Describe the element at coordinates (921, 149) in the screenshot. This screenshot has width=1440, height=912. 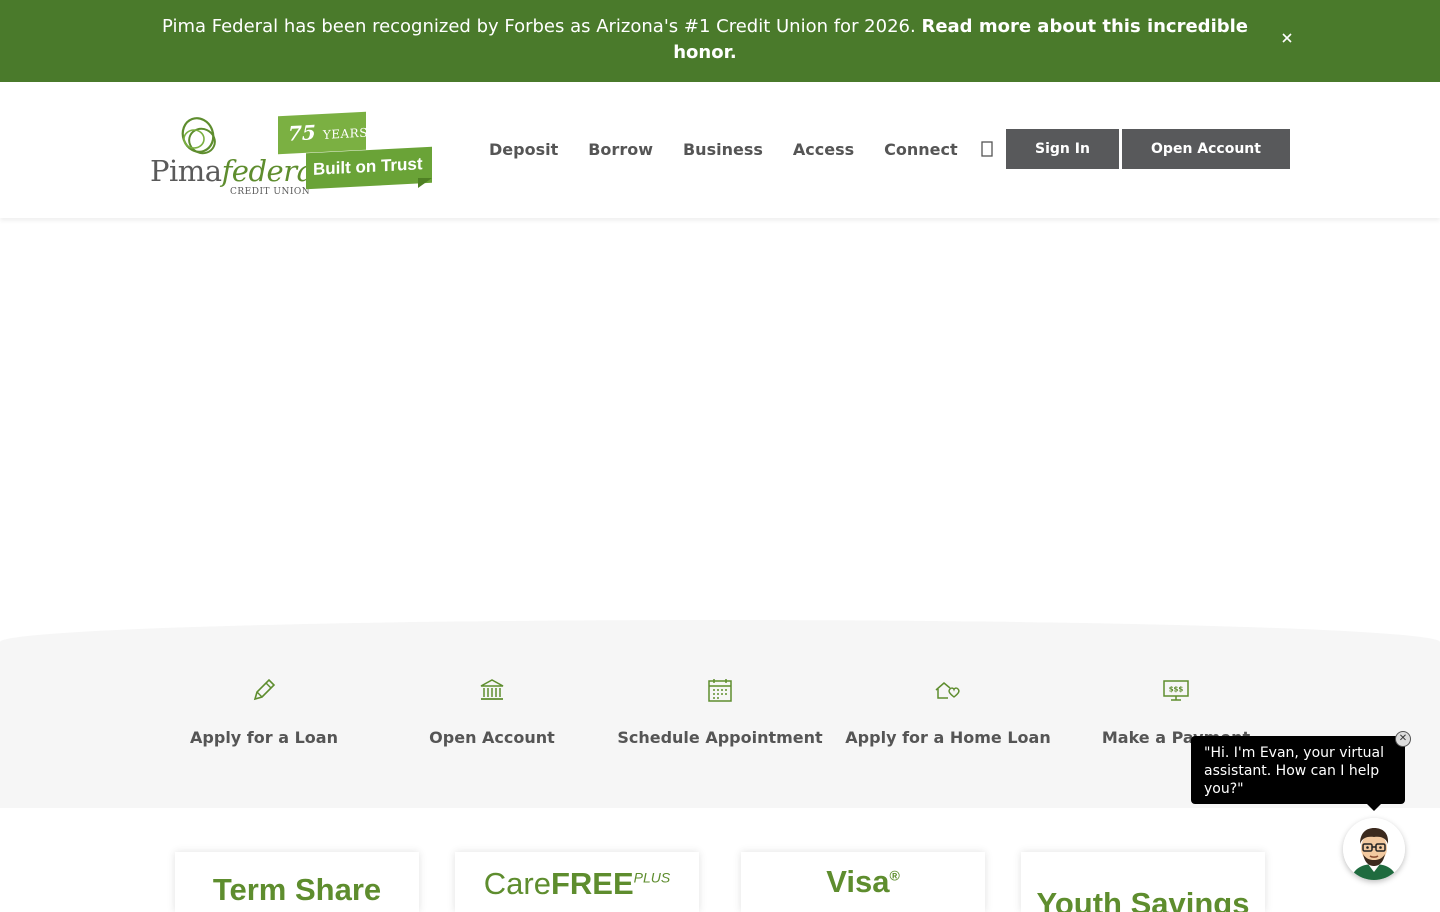
I see `nav-item-connect: Connect` at that location.